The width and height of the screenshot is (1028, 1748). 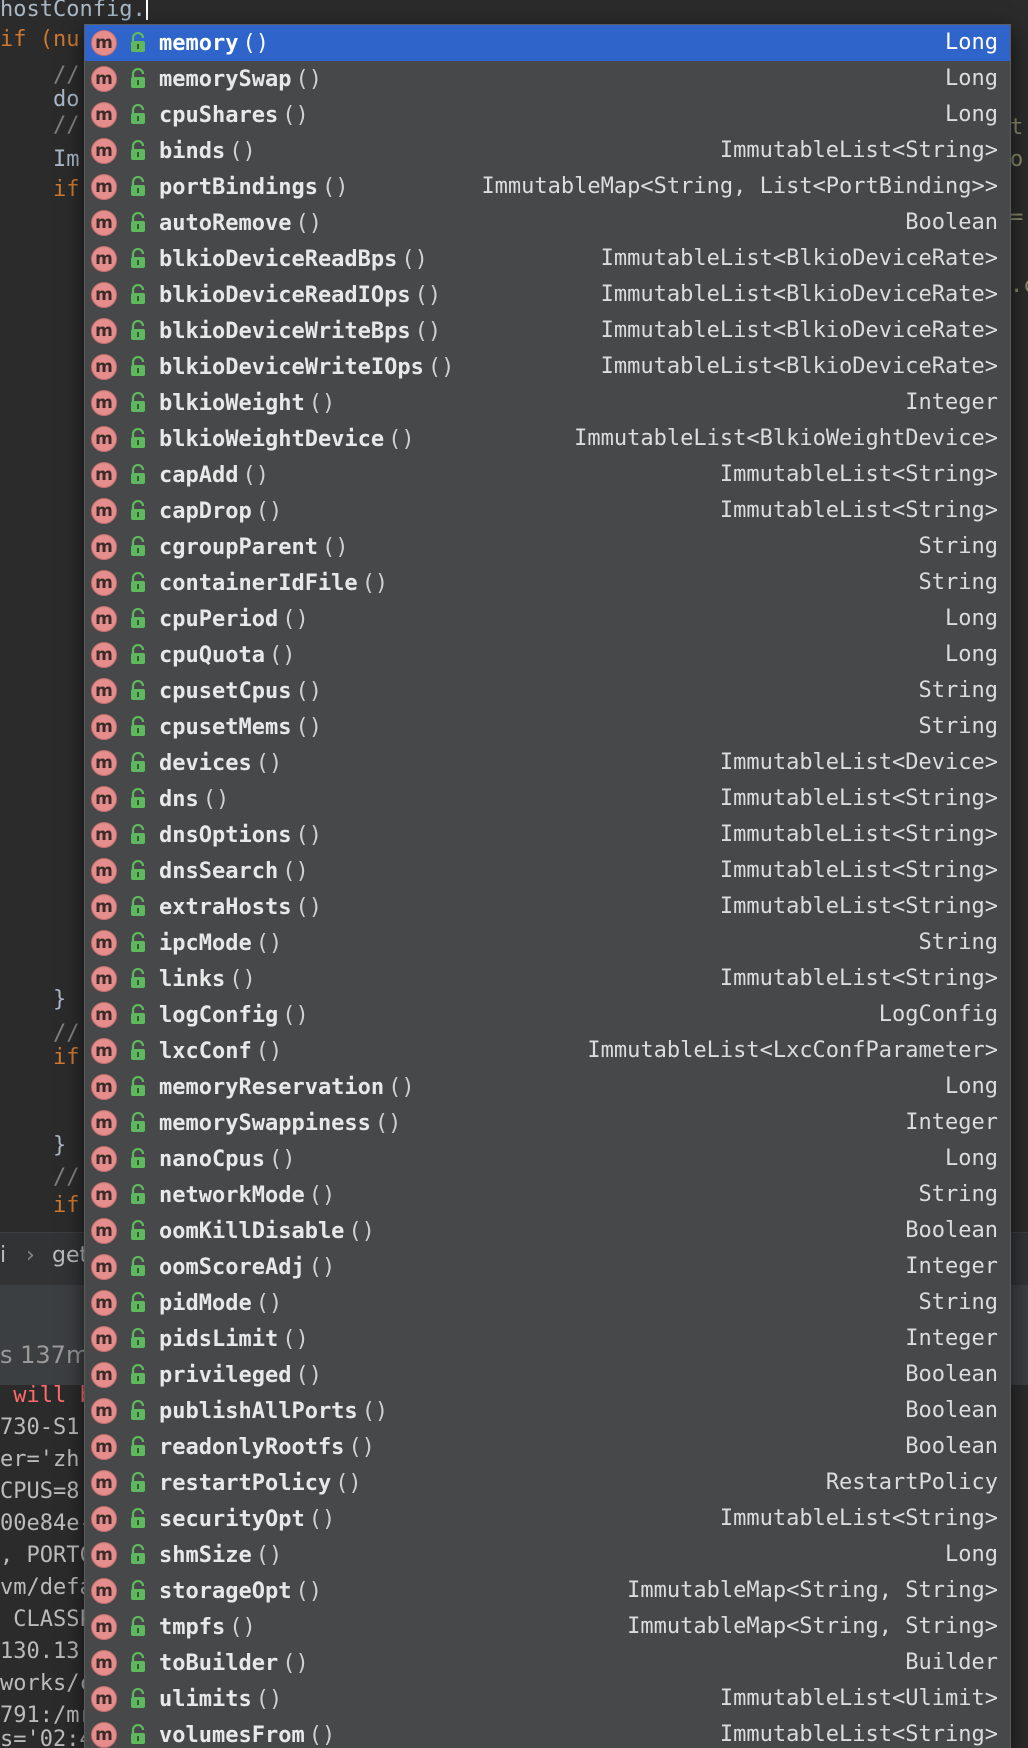 I want to click on breadcrumb-item: get, so click(x=70, y=1255).